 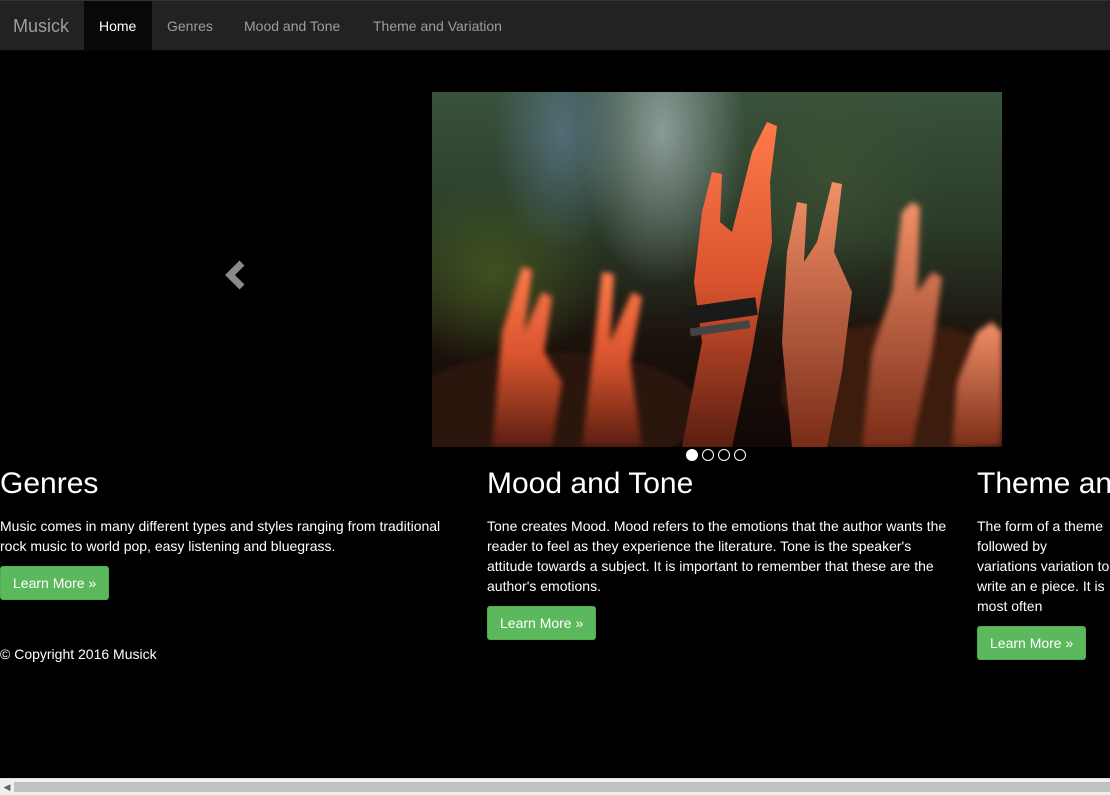 What do you see at coordinates (41, 26) in the screenshot?
I see `brand-logo-link: Musick` at bounding box center [41, 26].